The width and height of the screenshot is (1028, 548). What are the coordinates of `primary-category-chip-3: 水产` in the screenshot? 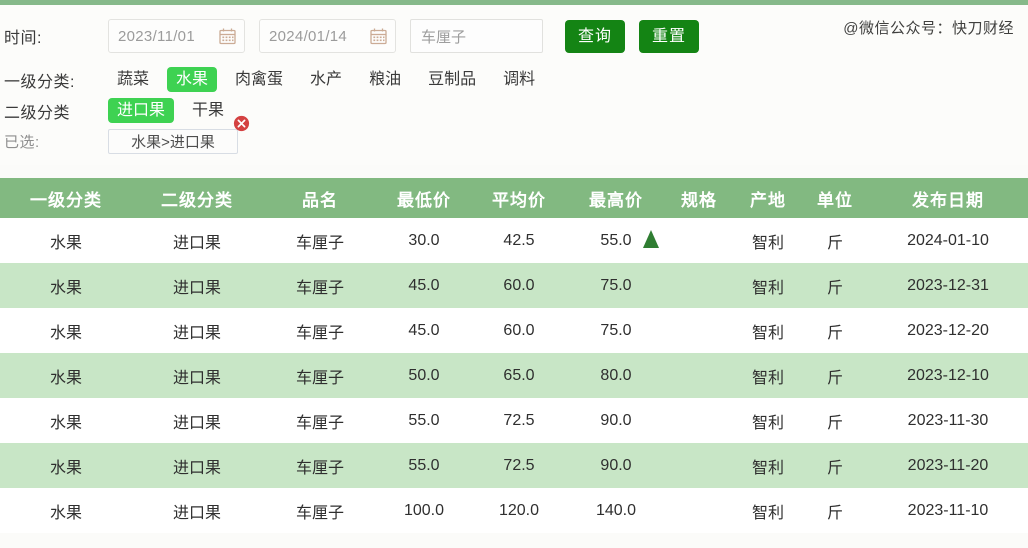 It's located at (326, 79).